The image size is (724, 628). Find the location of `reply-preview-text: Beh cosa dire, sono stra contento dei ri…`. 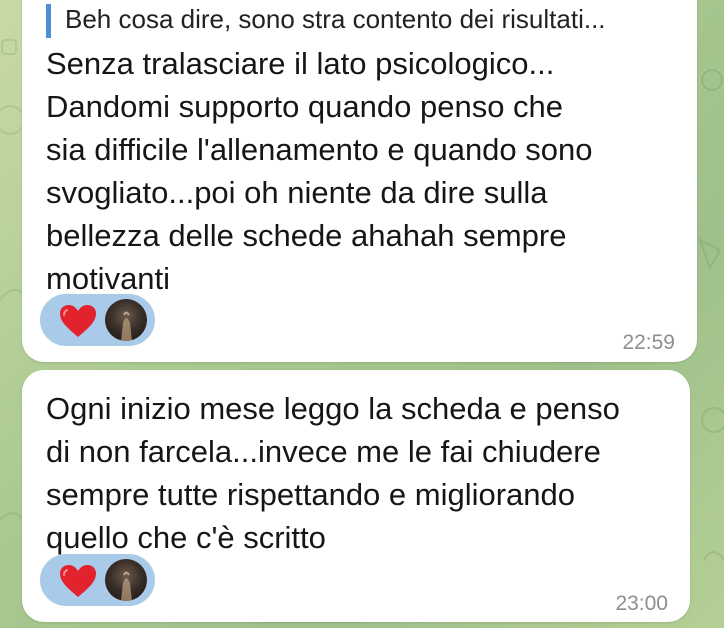

reply-preview-text: Beh cosa dire, sono stra contento dei ri… is located at coordinates (335, 19).